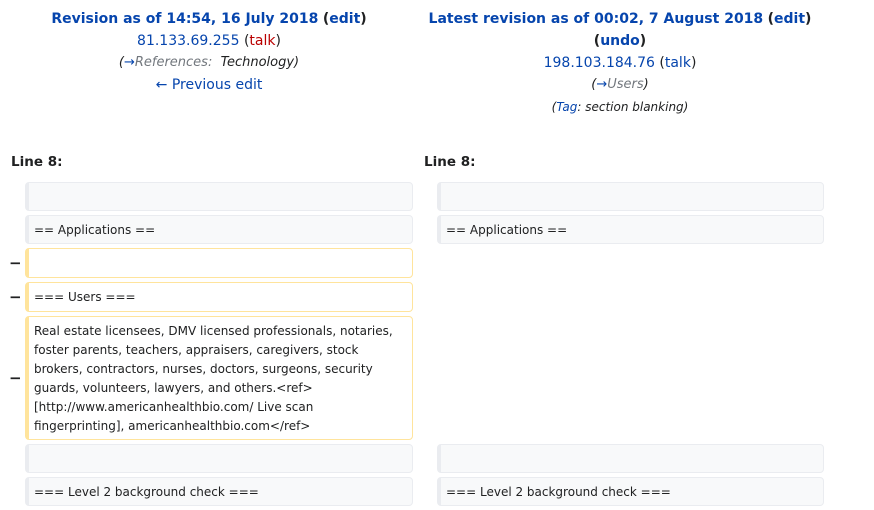 The image size is (874, 510). I want to click on right-user-line: 198.103.184.76 (talk), so click(620, 63).